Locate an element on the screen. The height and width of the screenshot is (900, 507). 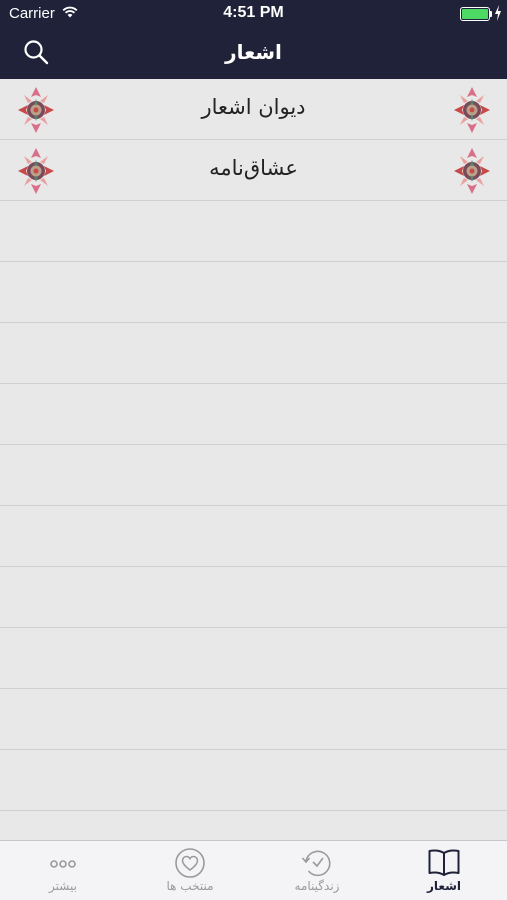
tab-more: بیشتر is located at coordinates (63, 870).